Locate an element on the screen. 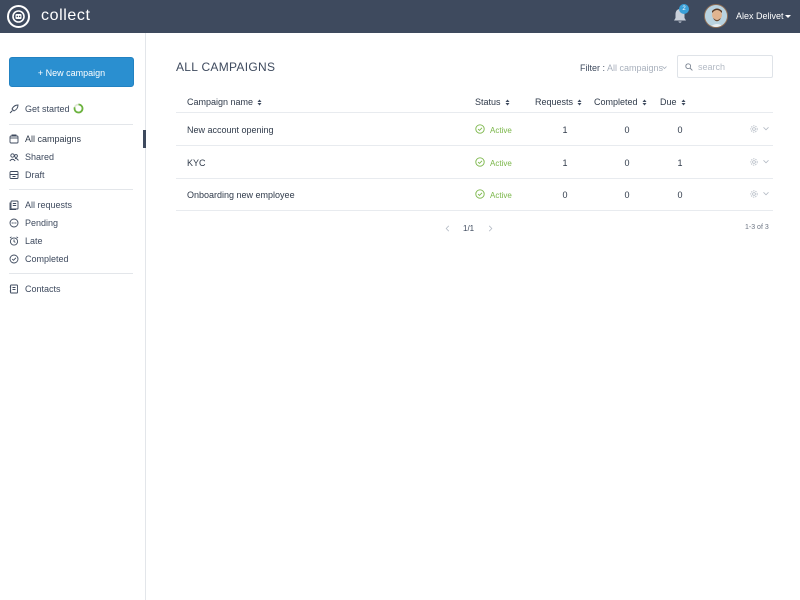 The height and width of the screenshot is (600, 800). column-header-due: Due is located at coordinates (673, 102).